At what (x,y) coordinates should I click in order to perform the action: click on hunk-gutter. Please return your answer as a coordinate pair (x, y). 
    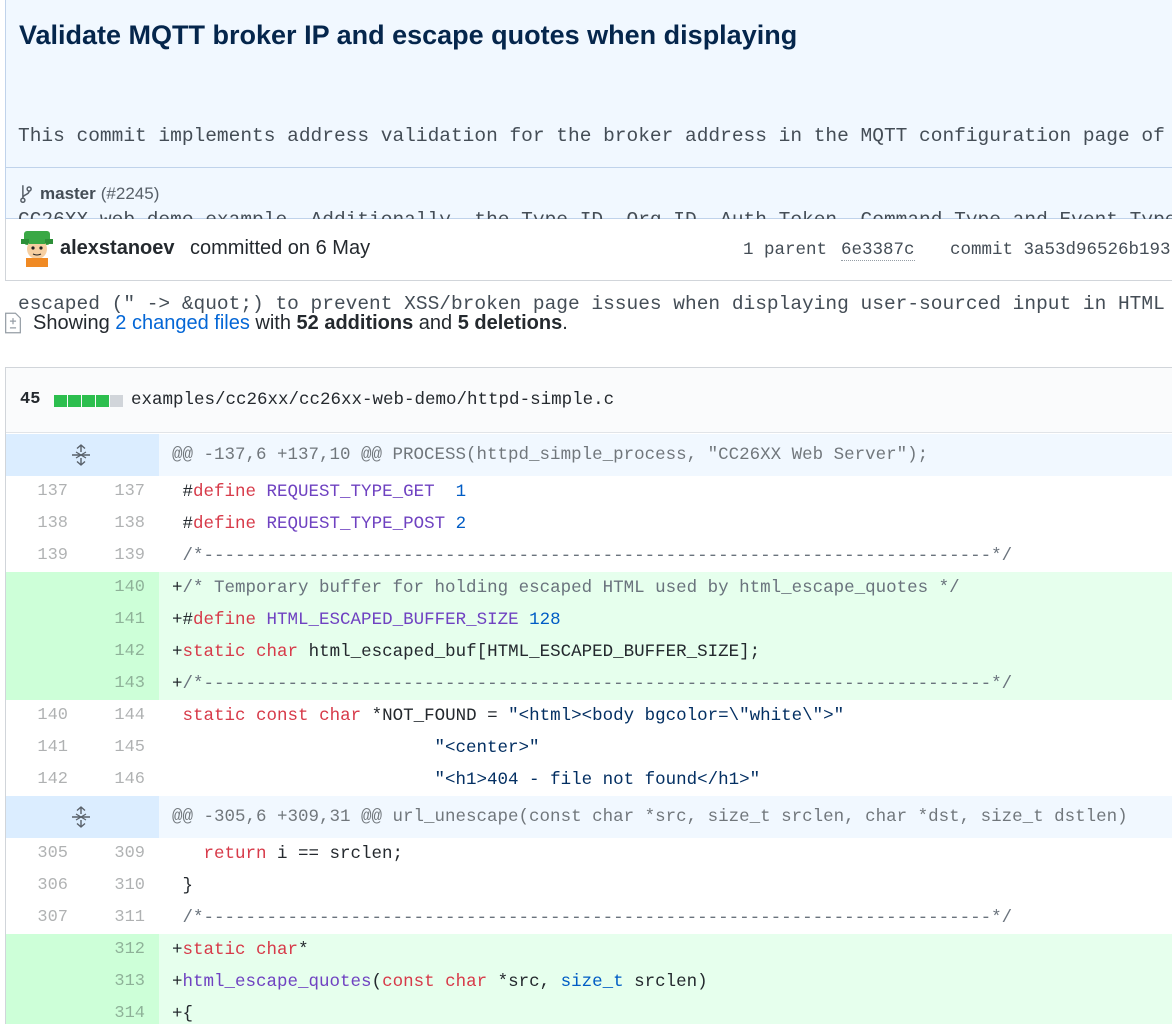
    Looking at the image, I should click on (82, 455).